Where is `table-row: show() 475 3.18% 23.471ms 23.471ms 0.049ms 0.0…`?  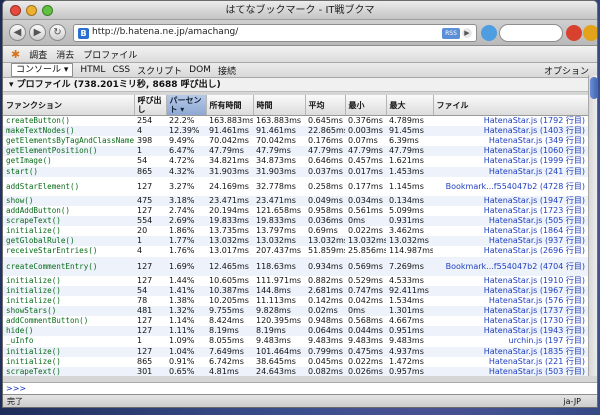
table-row: show() 475 3.18% 23.471ms 23.471ms 0.049ms 0.0… is located at coordinates (295, 200).